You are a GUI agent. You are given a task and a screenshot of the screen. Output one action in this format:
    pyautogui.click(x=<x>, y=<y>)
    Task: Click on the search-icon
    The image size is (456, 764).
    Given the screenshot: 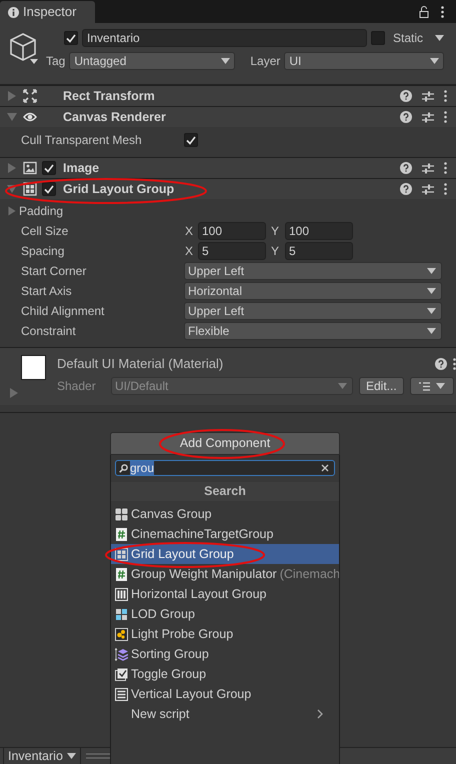 What is the action you would take?
    pyautogui.click(x=123, y=468)
    